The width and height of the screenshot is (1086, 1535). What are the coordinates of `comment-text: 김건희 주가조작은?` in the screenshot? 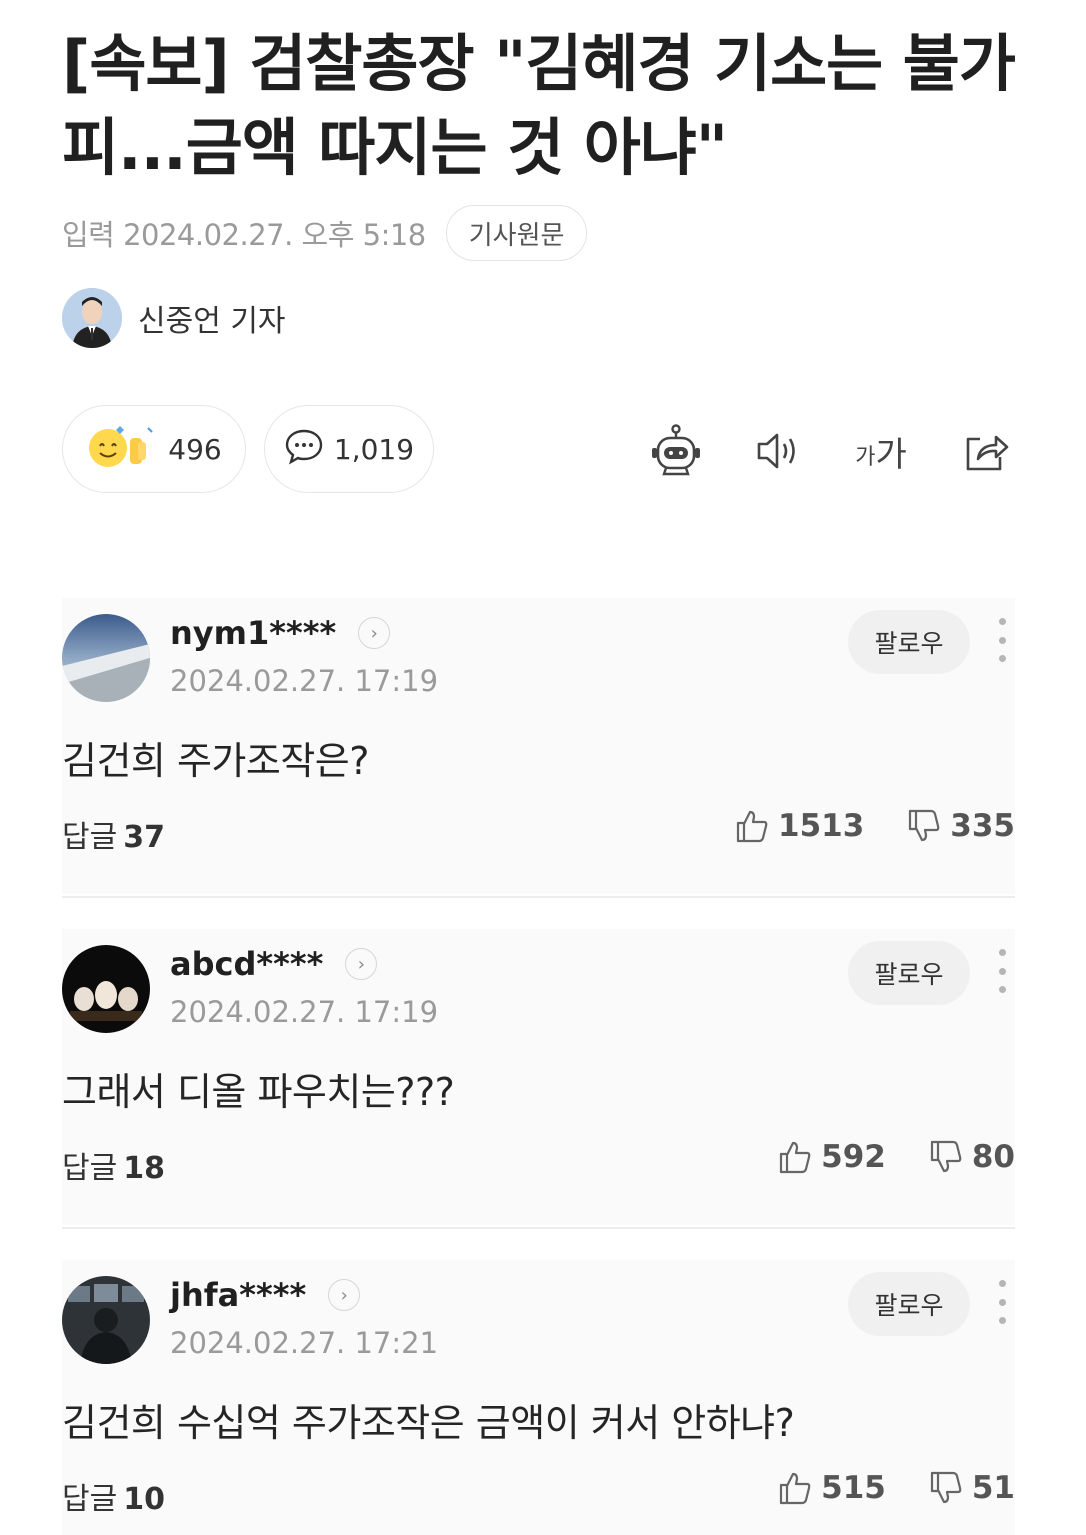 It's located at (215, 761).